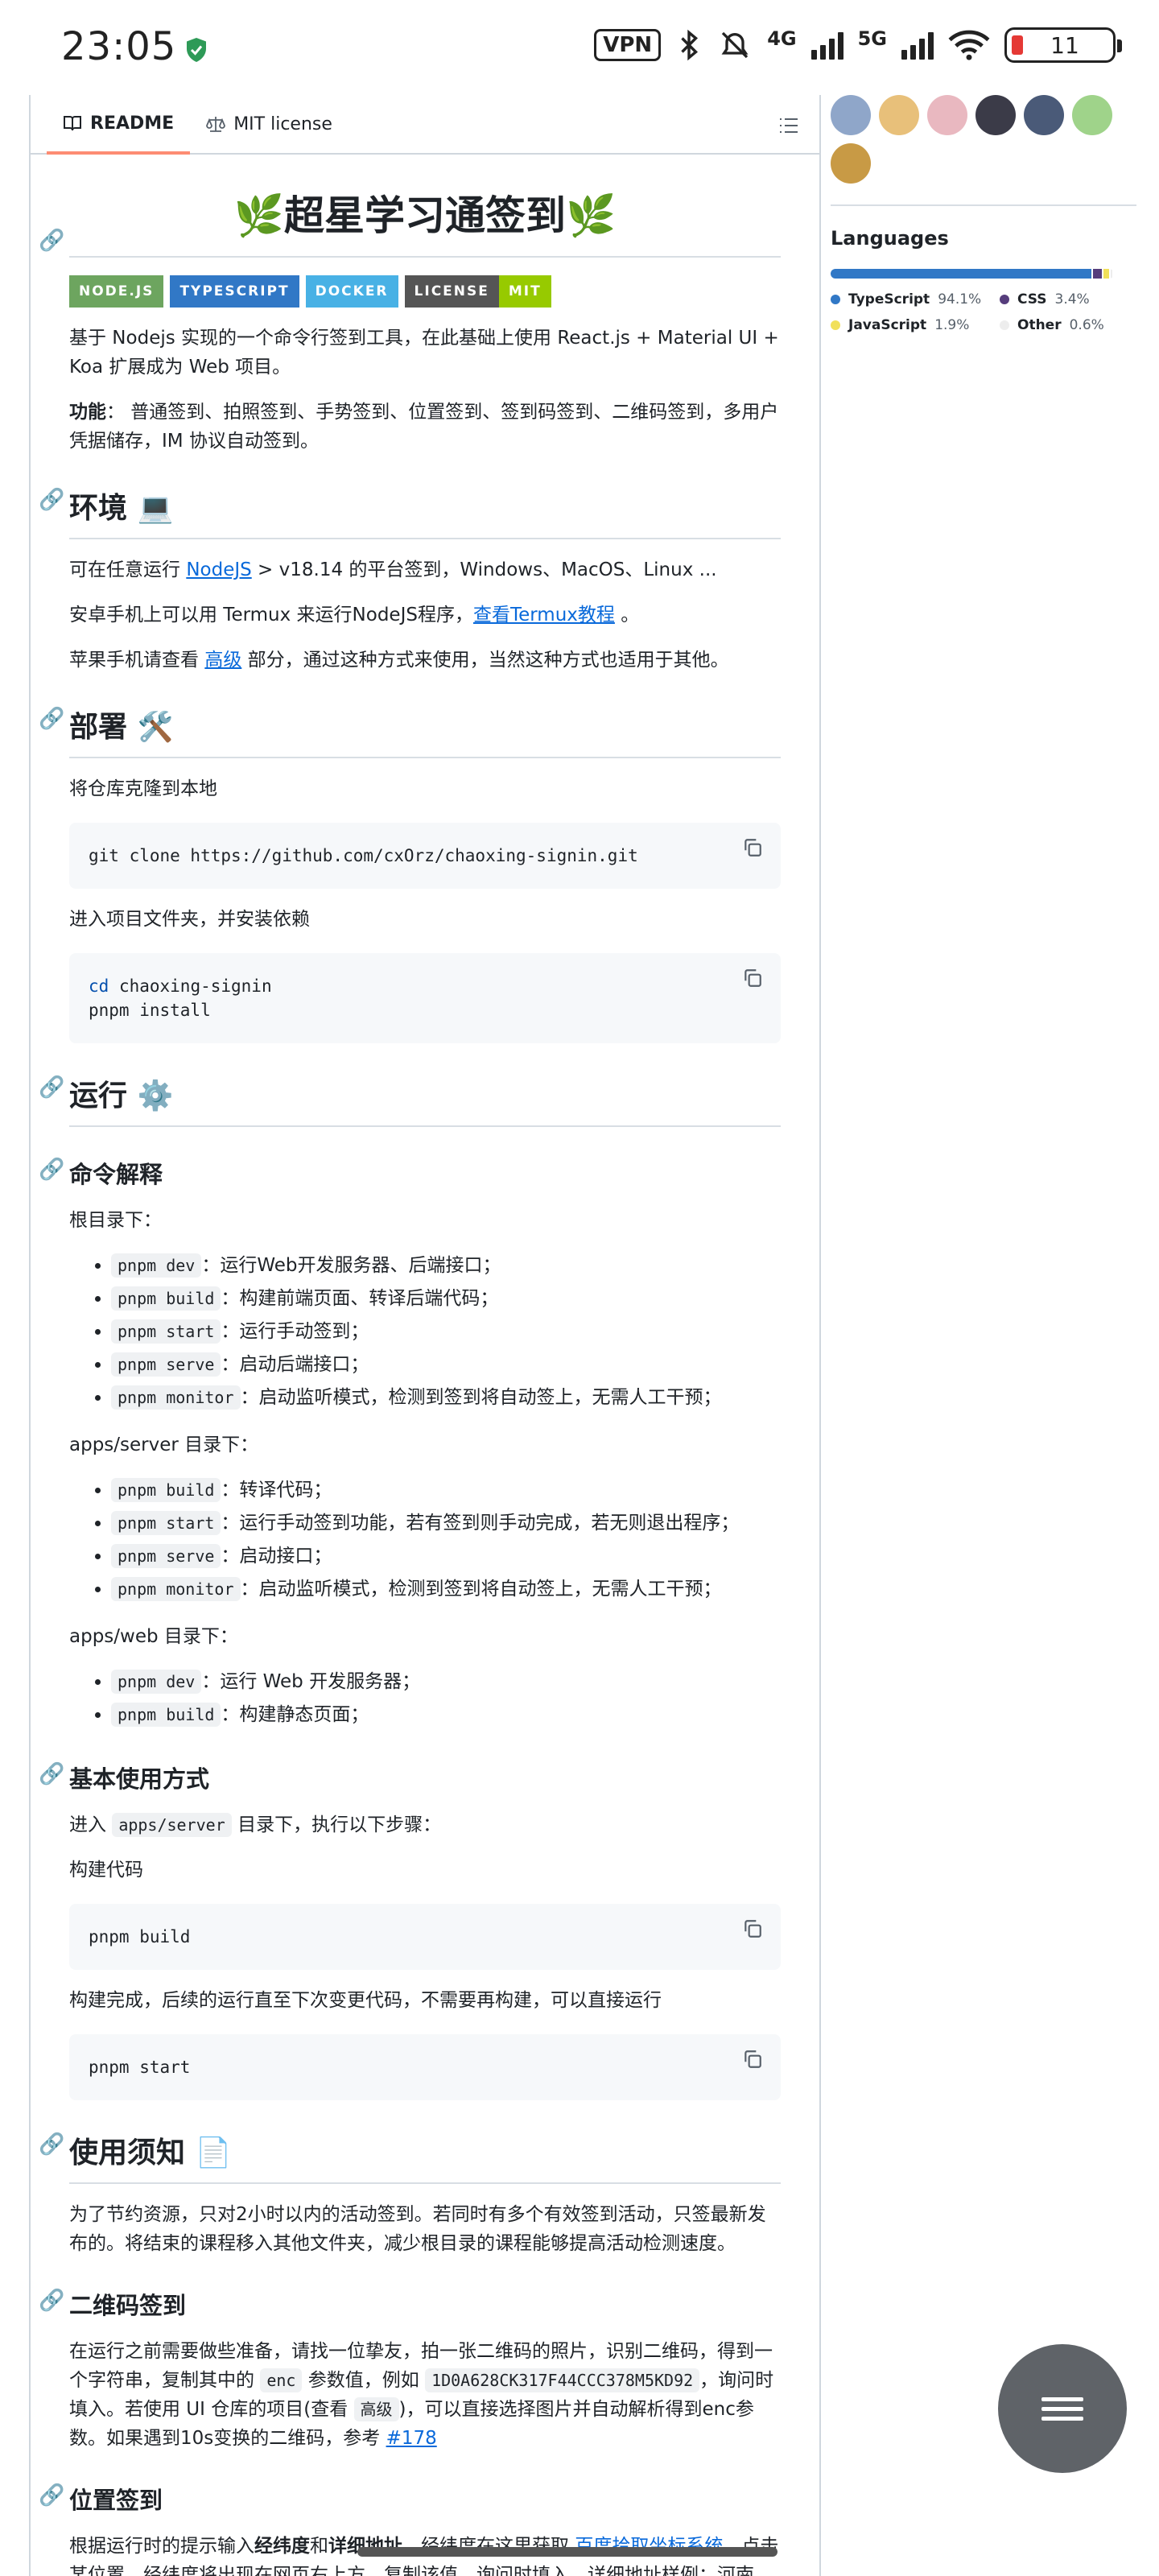  Describe the element at coordinates (690, 45) in the screenshot. I see `bluetooth-icon` at that location.